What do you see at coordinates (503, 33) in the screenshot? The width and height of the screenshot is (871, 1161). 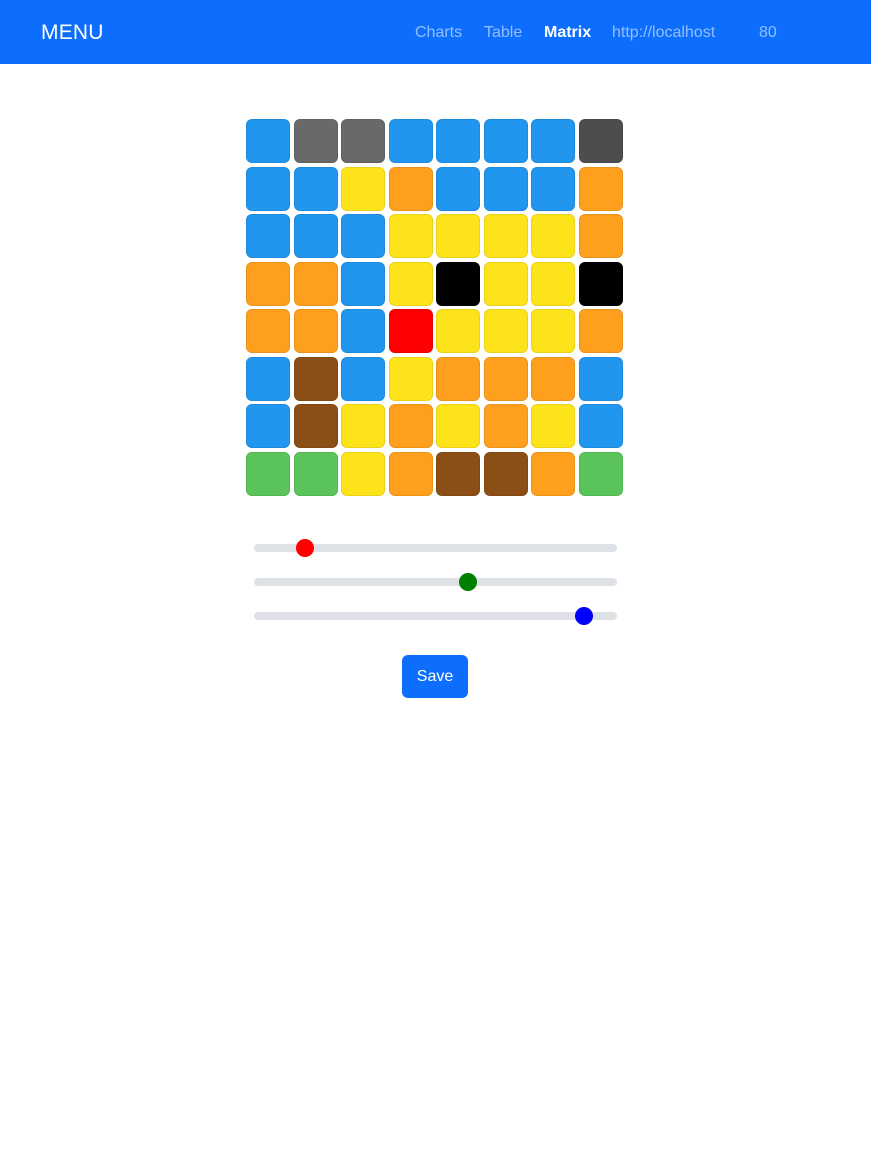 I see `nav-item-table: Table` at bounding box center [503, 33].